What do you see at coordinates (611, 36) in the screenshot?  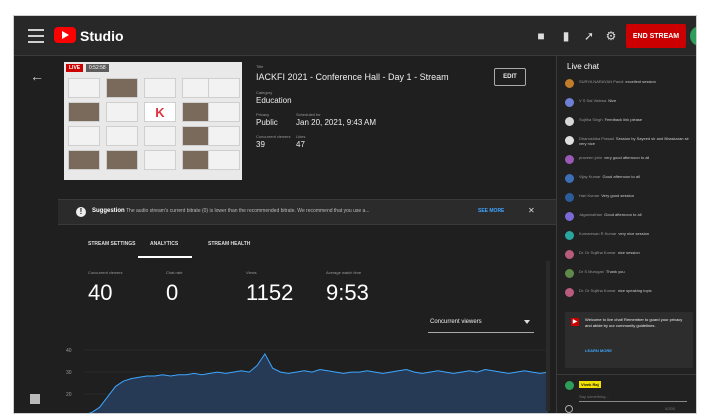 I see `gear-icon: ⚙` at bounding box center [611, 36].